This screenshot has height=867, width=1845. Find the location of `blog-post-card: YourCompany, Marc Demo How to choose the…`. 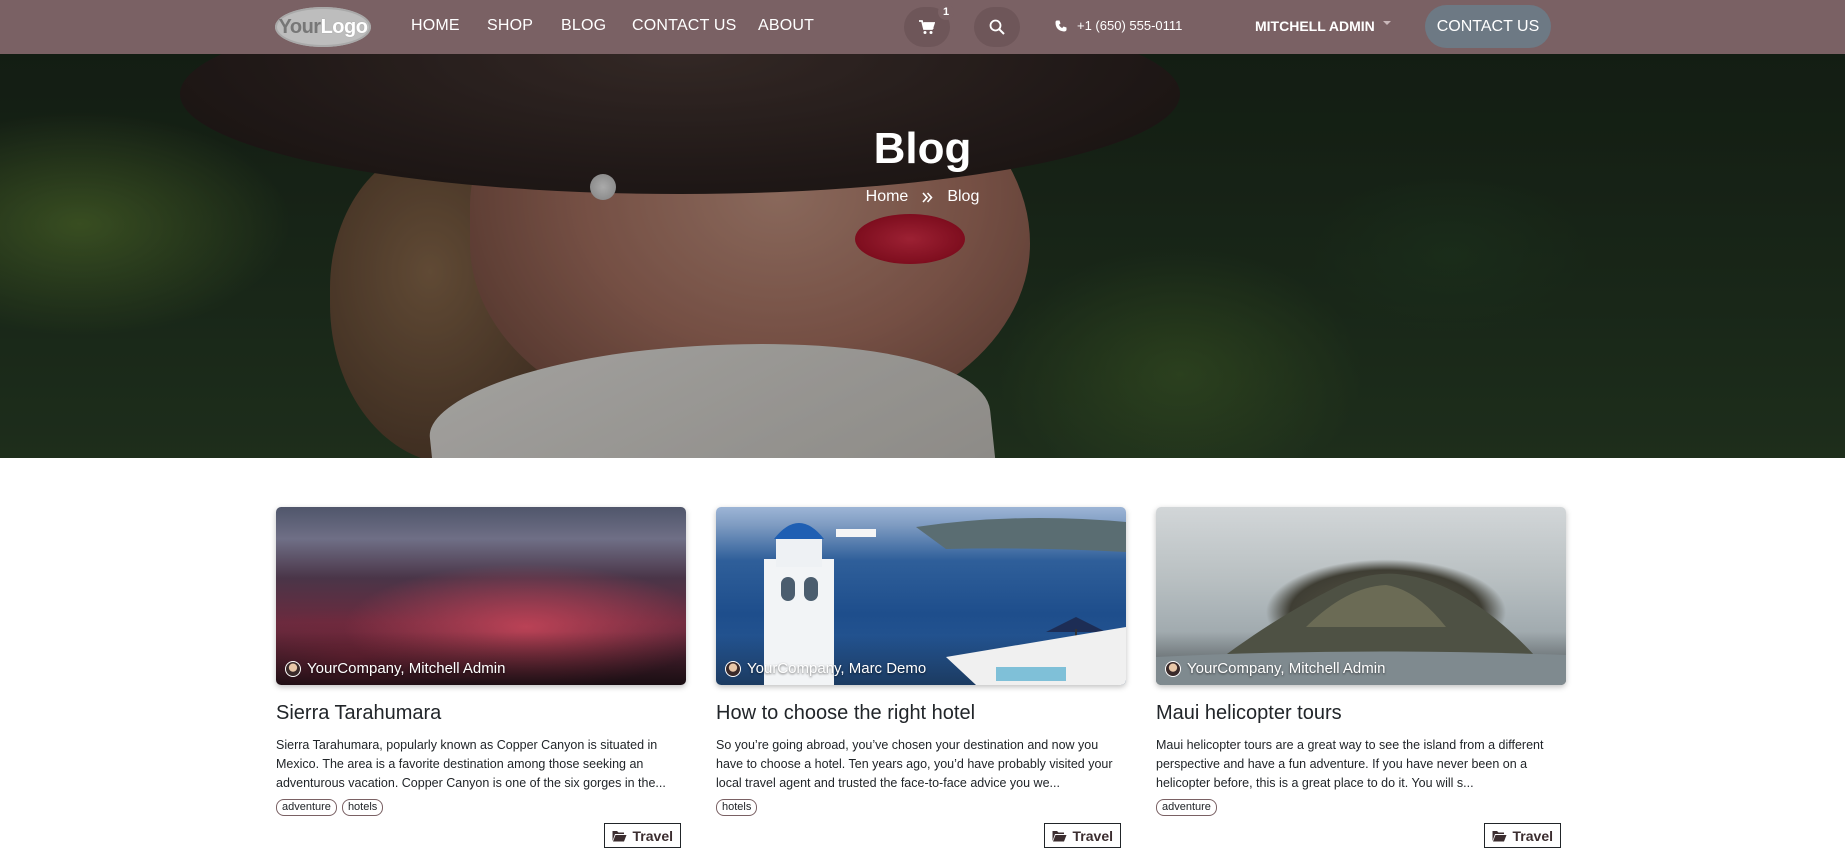

blog-post-card: YourCompany, Marc Demo How to choose the… is located at coordinates (921, 677).